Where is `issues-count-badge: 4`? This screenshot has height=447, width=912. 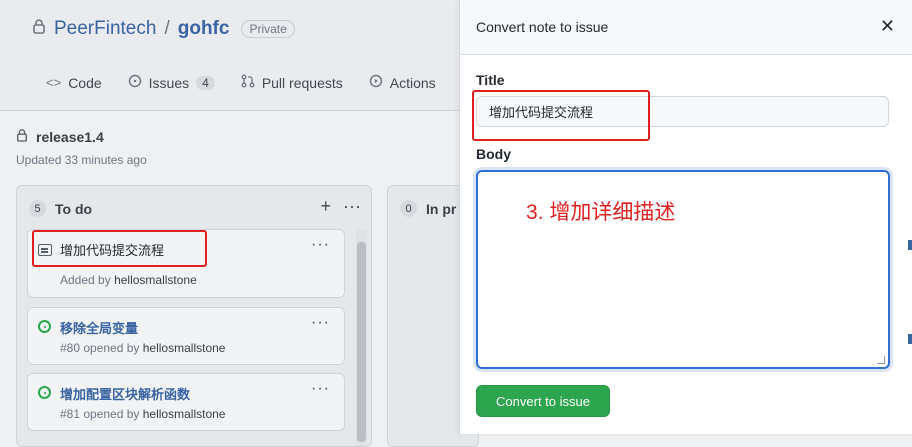
issues-count-badge: 4 is located at coordinates (205, 82).